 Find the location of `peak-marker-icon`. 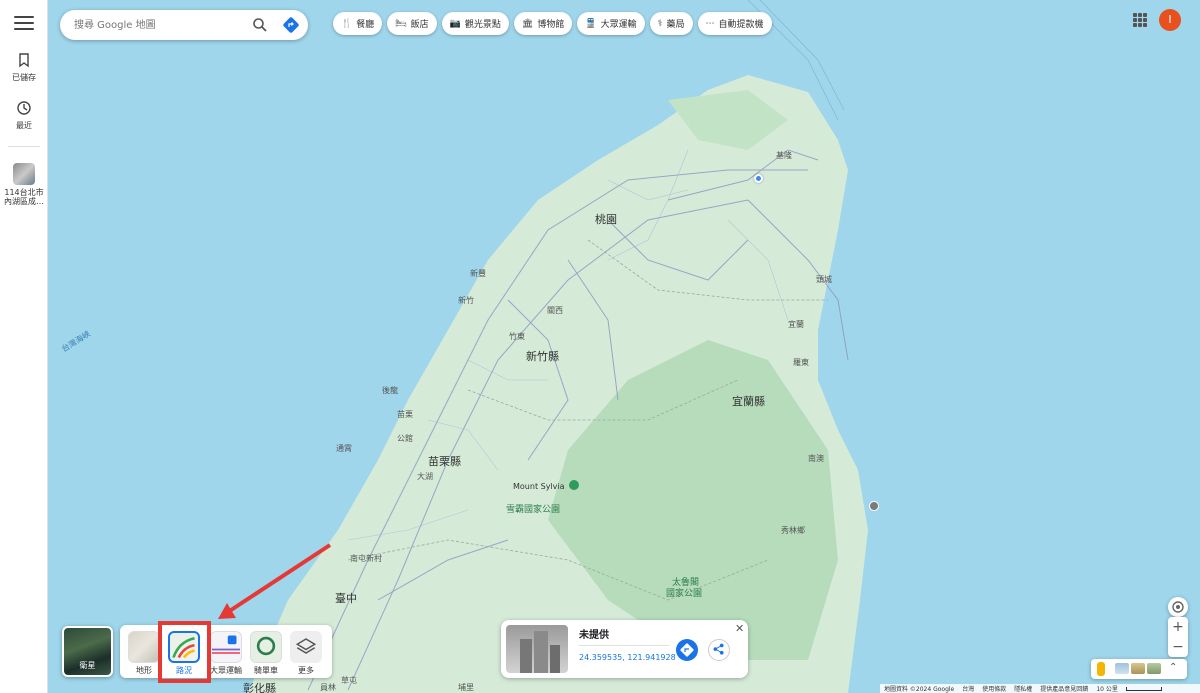

peak-marker-icon is located at coordinates (574, 485).